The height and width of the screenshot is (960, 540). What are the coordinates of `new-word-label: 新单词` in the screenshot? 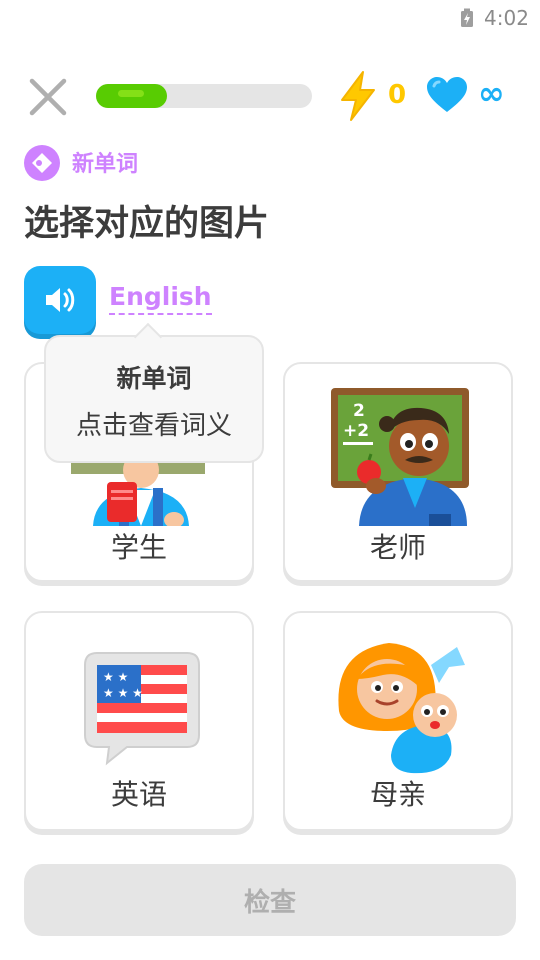 It's located at (105, 164).